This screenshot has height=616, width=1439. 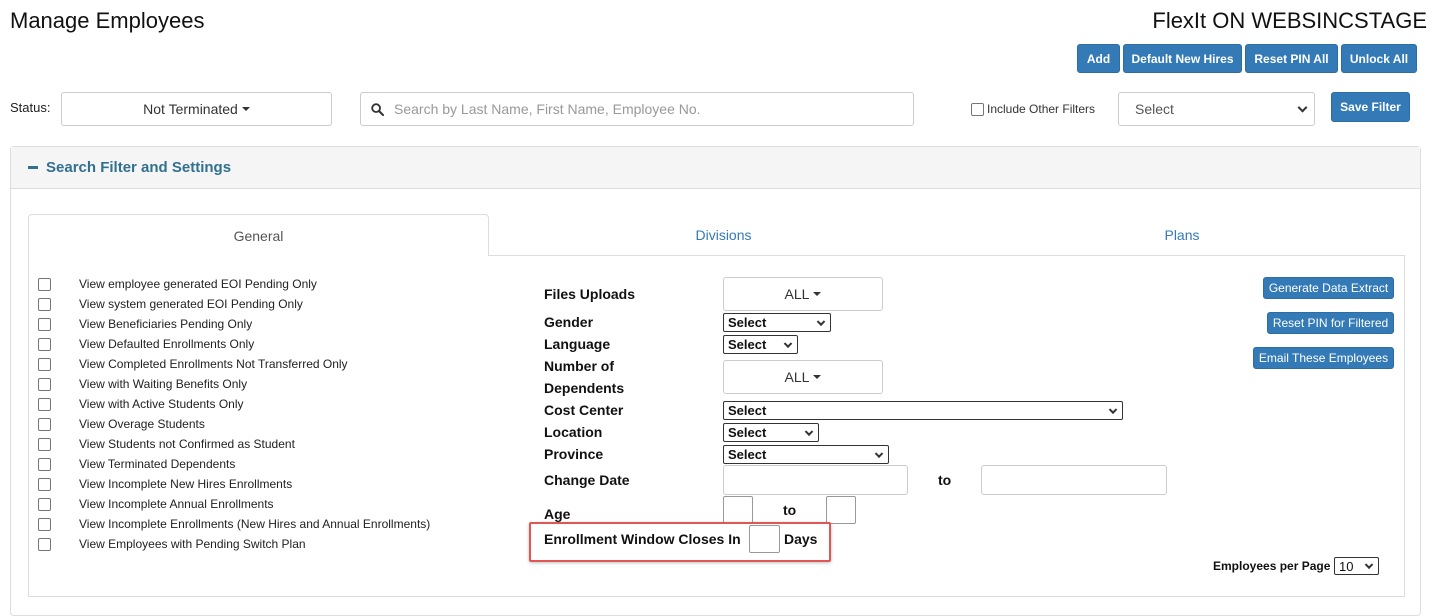 What do you see at coordinates (569, 322) in the screenshot?
I see `gender-label: Gender` at bounding box center [569, 322].